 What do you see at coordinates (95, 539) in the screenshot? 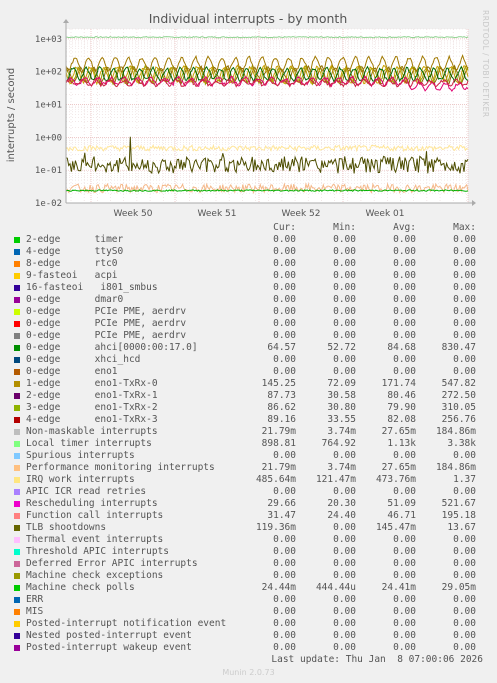
I see `legend-label: Thermal event interrupts` at bounding box center [95, 539].